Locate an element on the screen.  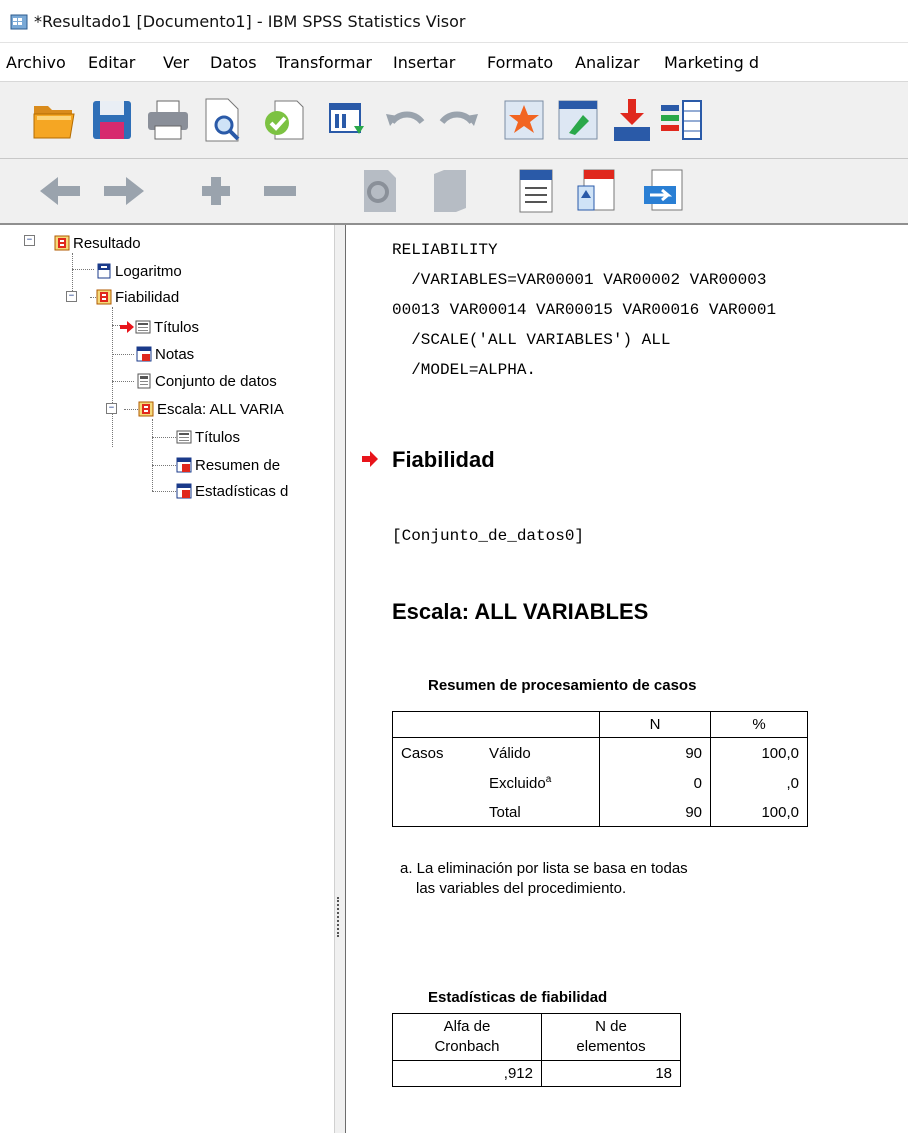
tree-item-label: Logaritmo is located at coordinates (148, 271).